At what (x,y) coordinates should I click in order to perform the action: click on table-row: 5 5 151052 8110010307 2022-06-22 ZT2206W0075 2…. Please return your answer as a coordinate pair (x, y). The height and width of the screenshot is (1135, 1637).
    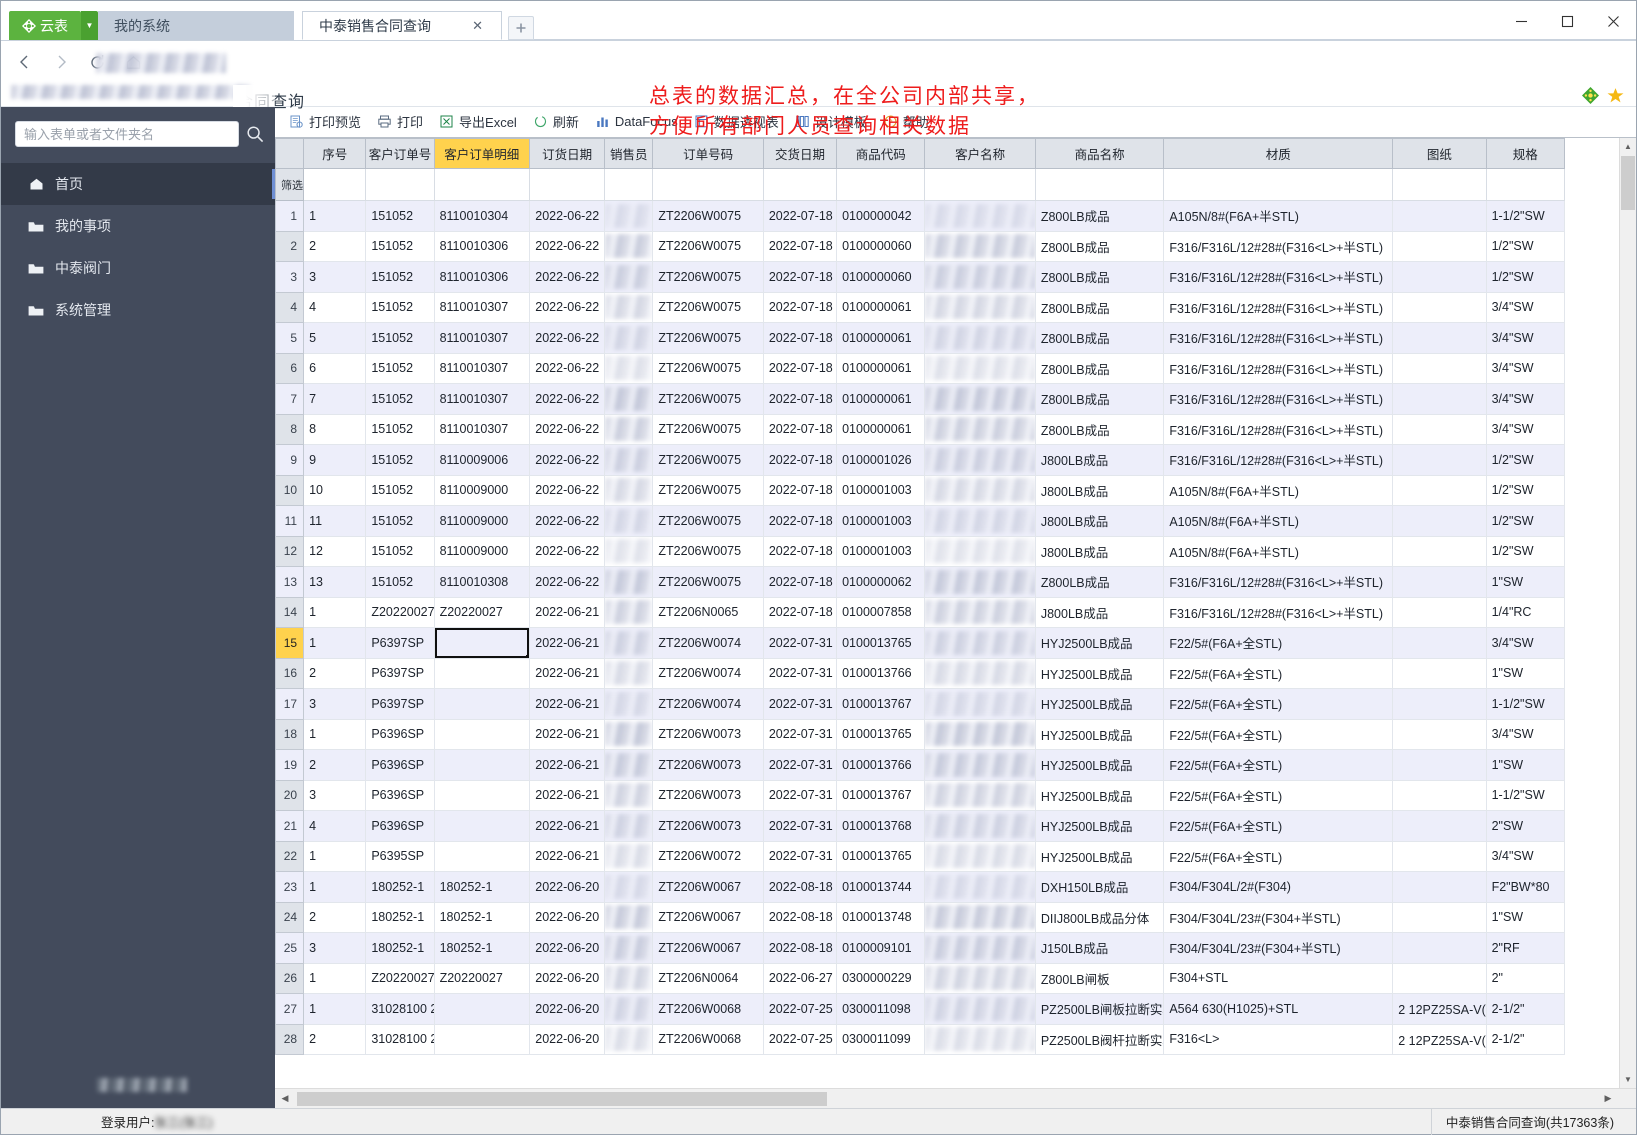
    Looking at the image, I should click on (920, 338).